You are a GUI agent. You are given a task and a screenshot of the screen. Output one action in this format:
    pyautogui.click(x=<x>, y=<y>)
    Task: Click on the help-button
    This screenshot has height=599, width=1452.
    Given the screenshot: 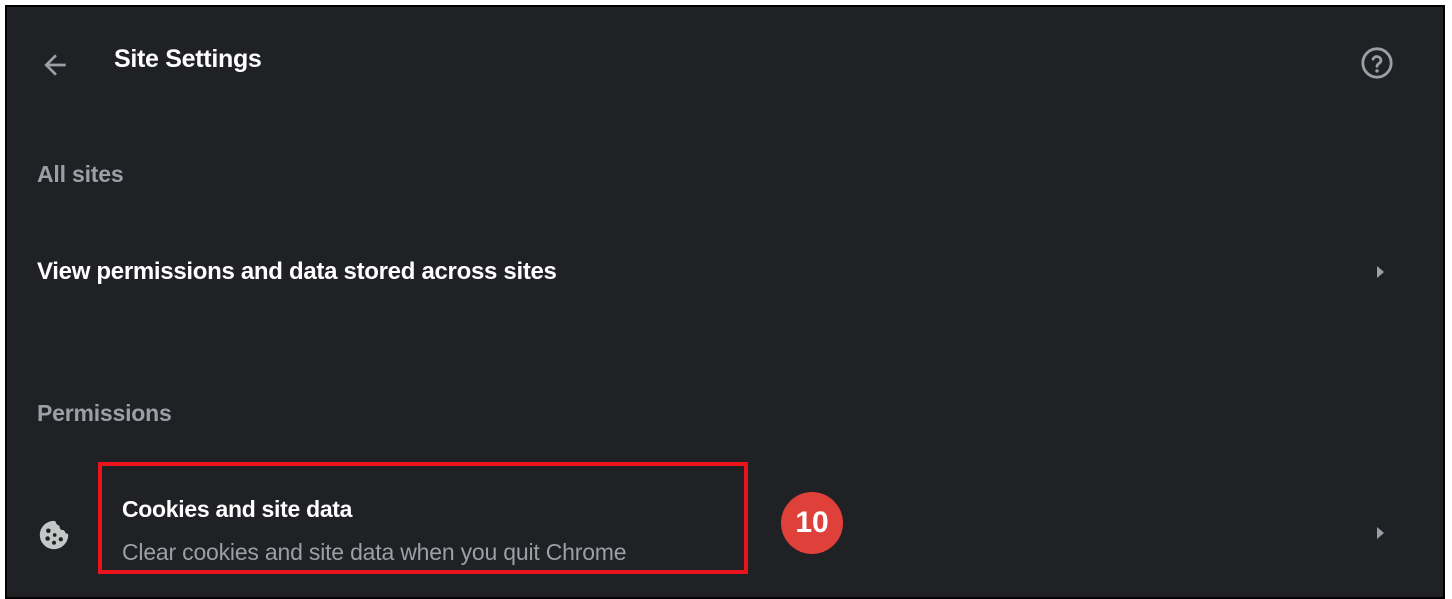 What is the action you would take?
    pyautogui.click(x=1377, y=63)
    